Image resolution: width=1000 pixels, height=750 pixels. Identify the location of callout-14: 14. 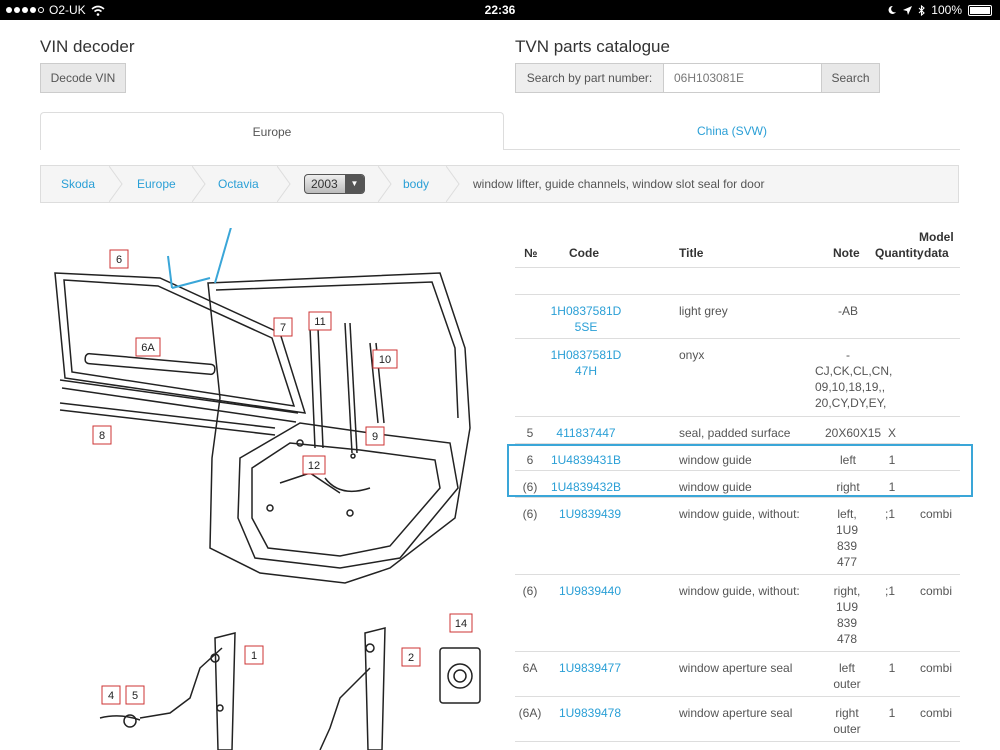
(461, 623).